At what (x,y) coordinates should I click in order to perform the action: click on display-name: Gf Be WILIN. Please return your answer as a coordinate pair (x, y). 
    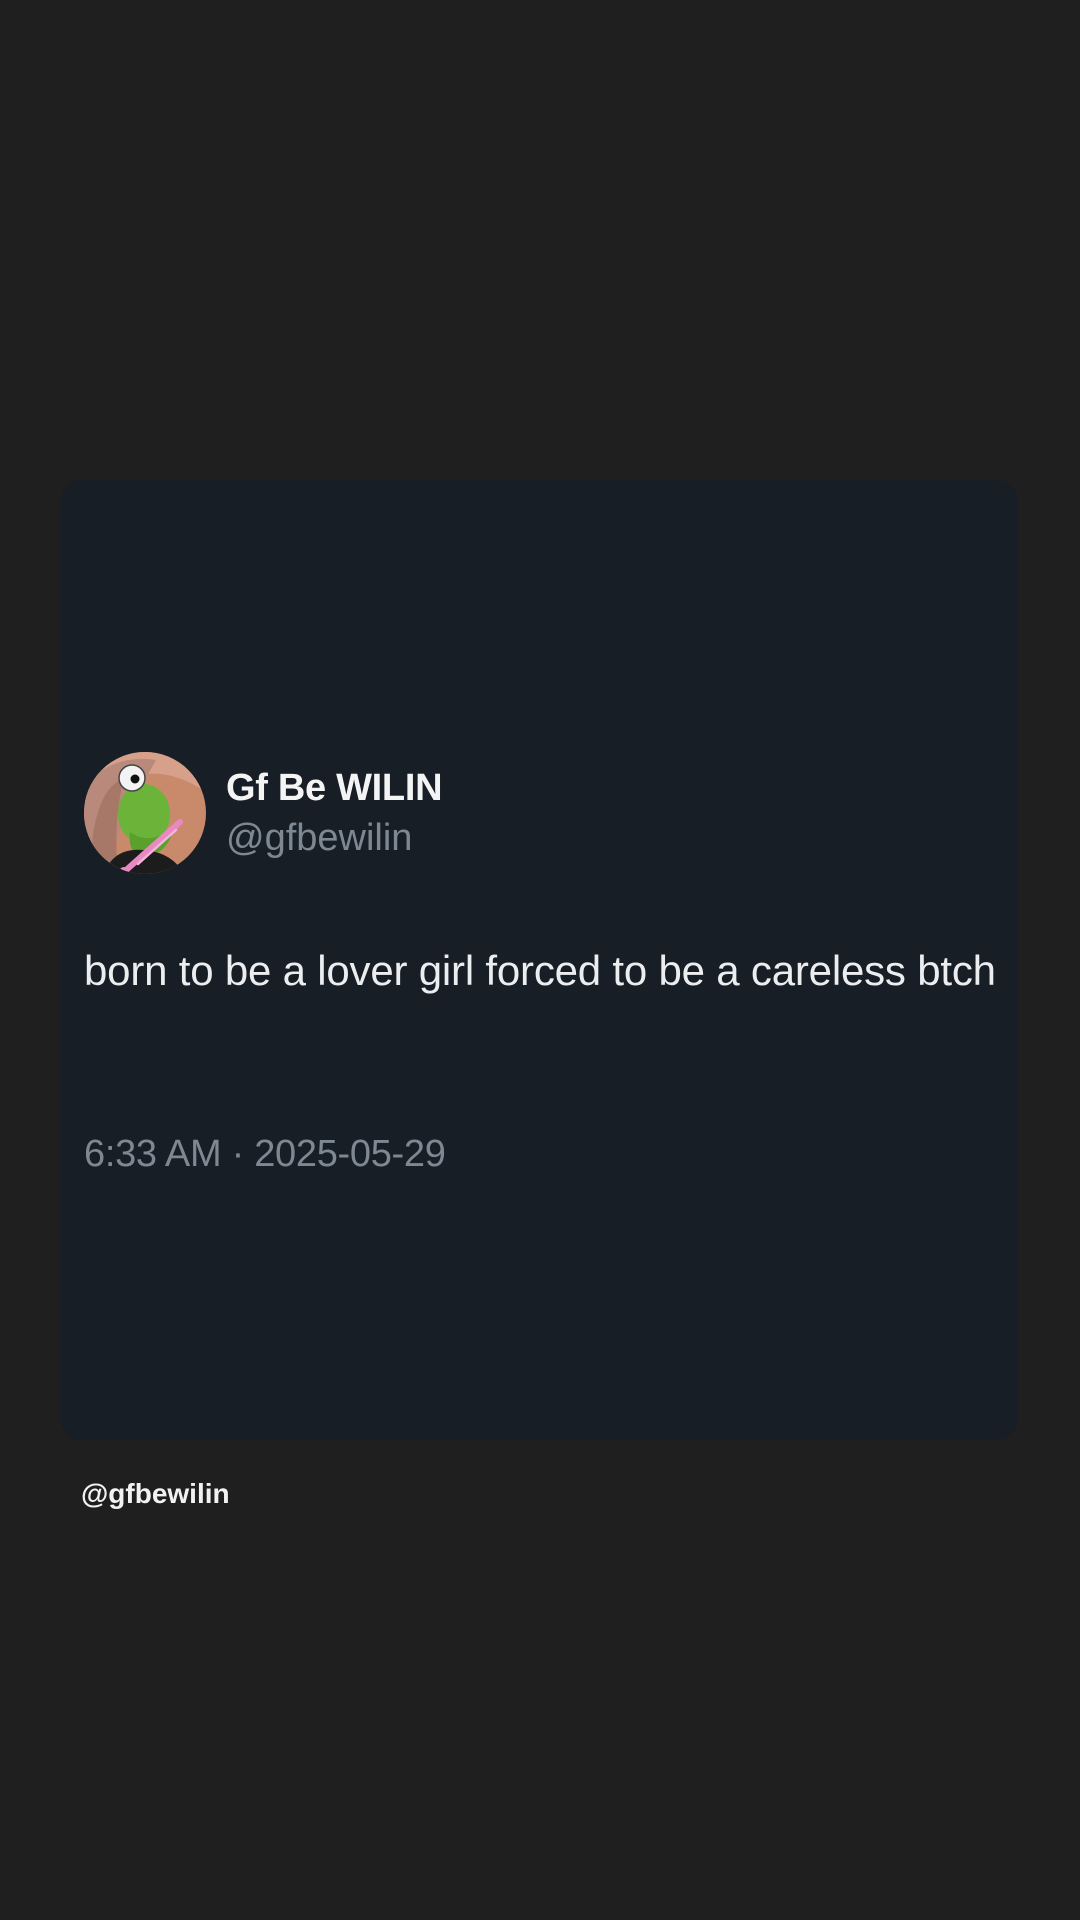
    Looking at the image, I should click on (334, 788).